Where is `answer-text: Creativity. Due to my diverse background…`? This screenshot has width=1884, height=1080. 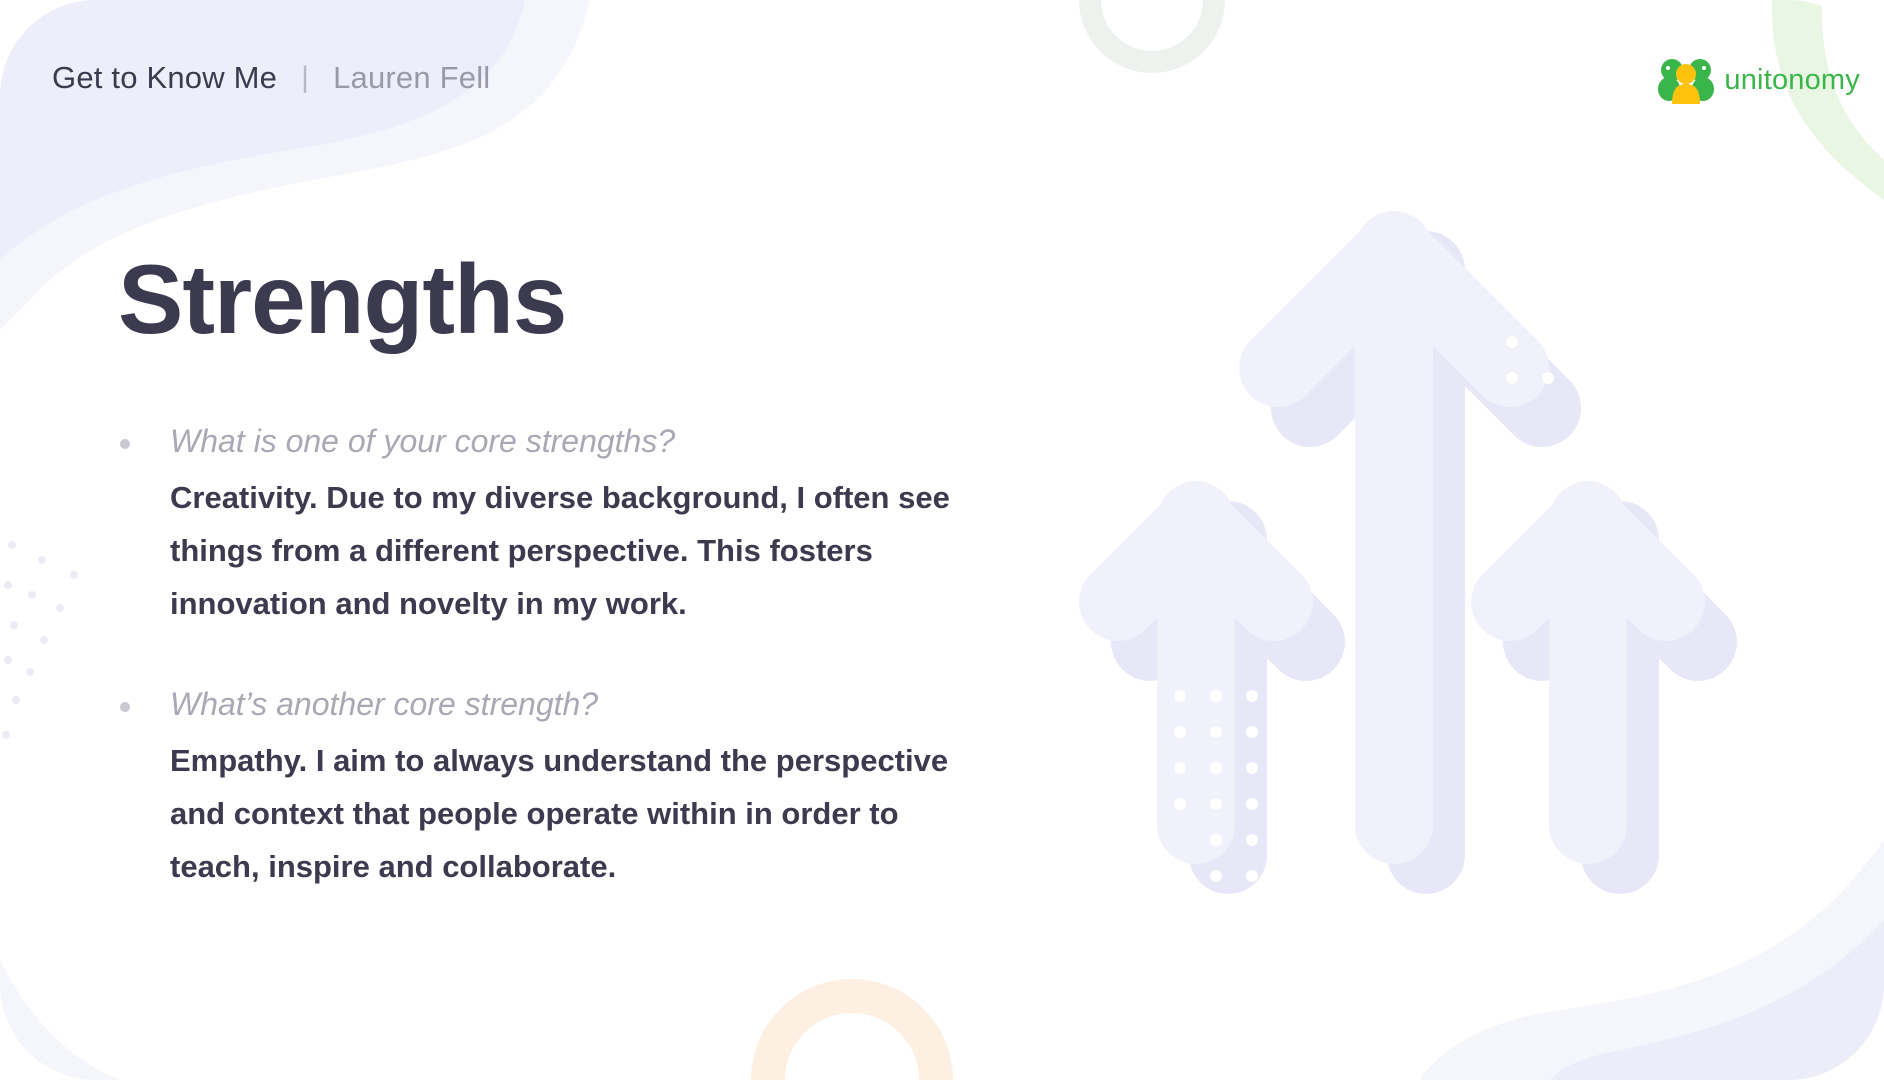
answer-text: Creativity. Due to my diverse background… is located at coordinates (560, 550).